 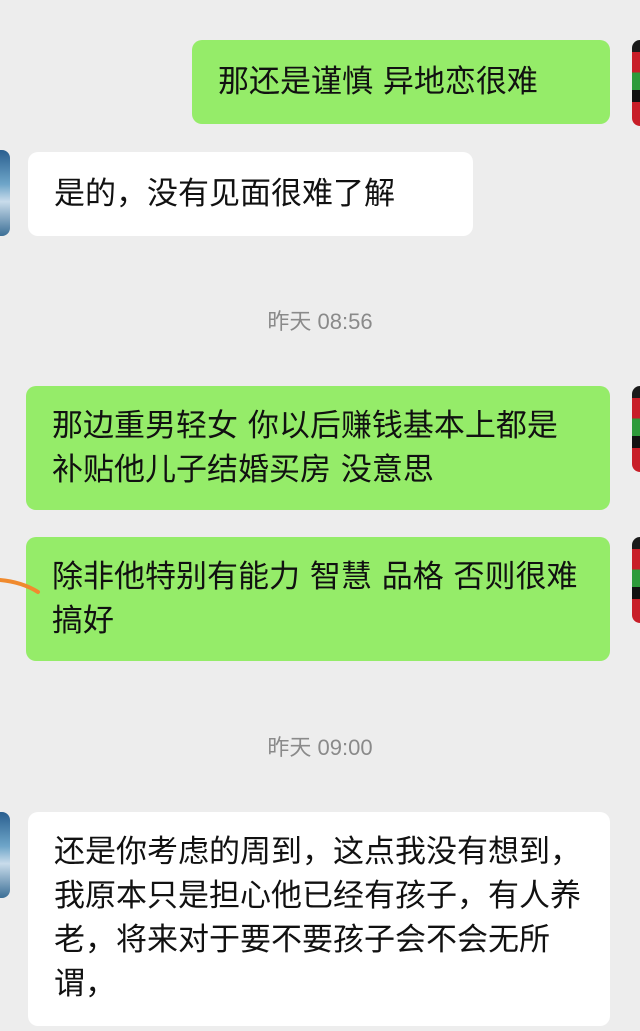 What do you see at coordinates (378, 82) in the screenshot?
I see `message-text: 那还是谨慎 异地恋很难` at bounding box center [378, 82].